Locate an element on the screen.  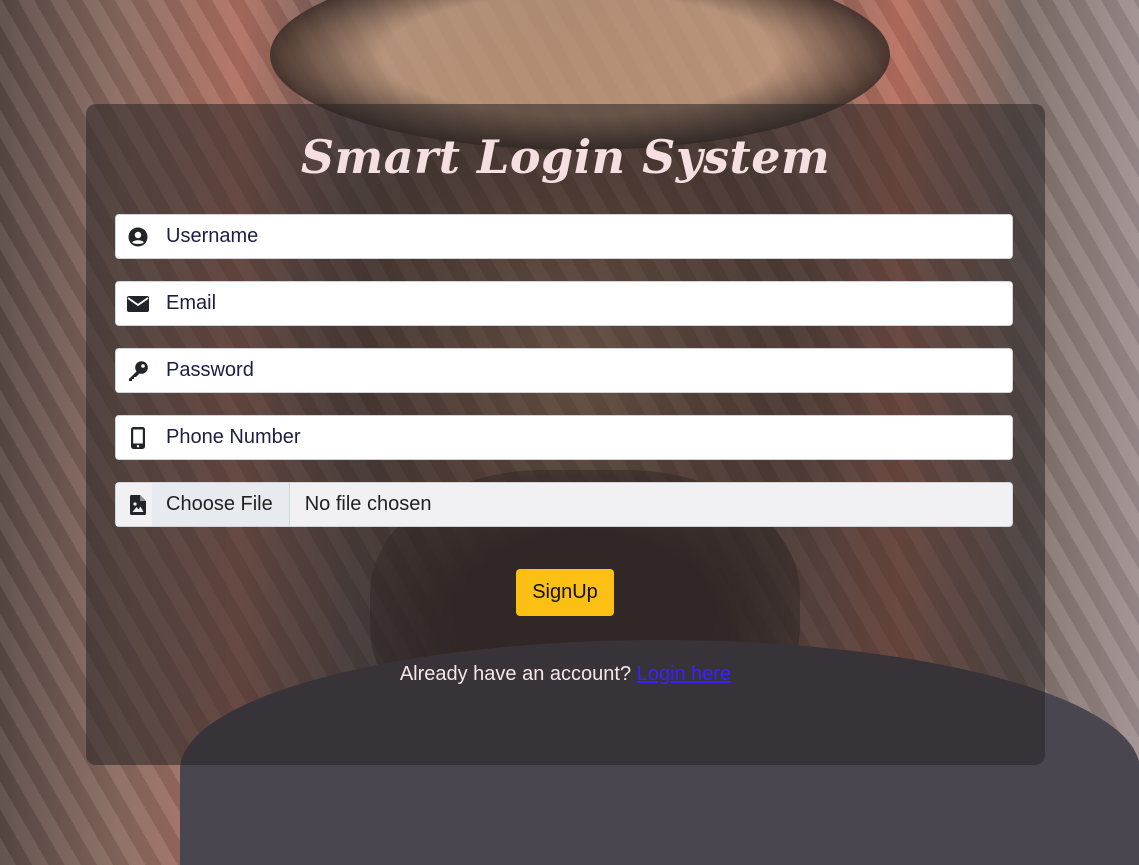
page-title: Smart Login System is located at coordinates (565, 157).